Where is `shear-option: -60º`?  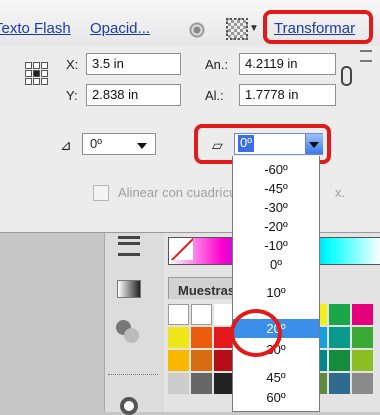
shear-option: -60º is located at coordinates (276, 169).